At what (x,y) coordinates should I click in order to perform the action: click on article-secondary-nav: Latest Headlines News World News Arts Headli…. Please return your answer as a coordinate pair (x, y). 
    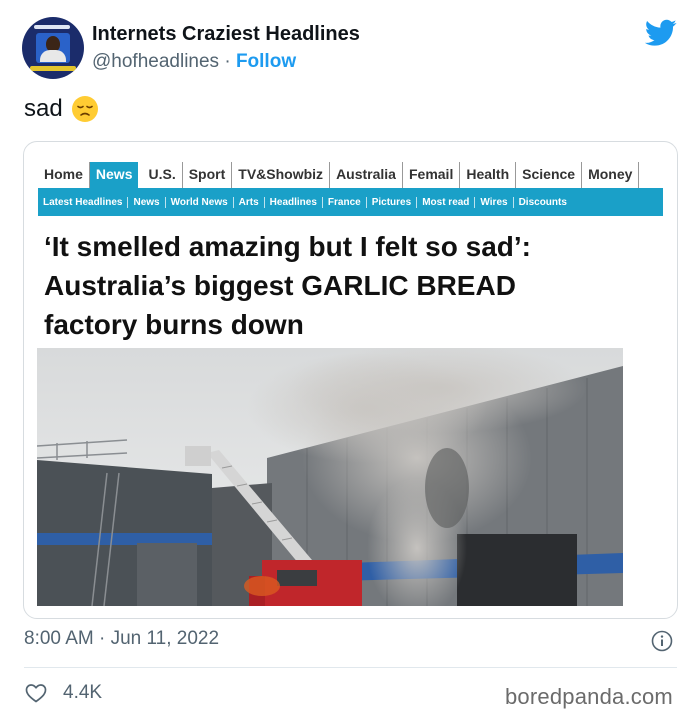
    Looking at the image, I should click on (350, 202).